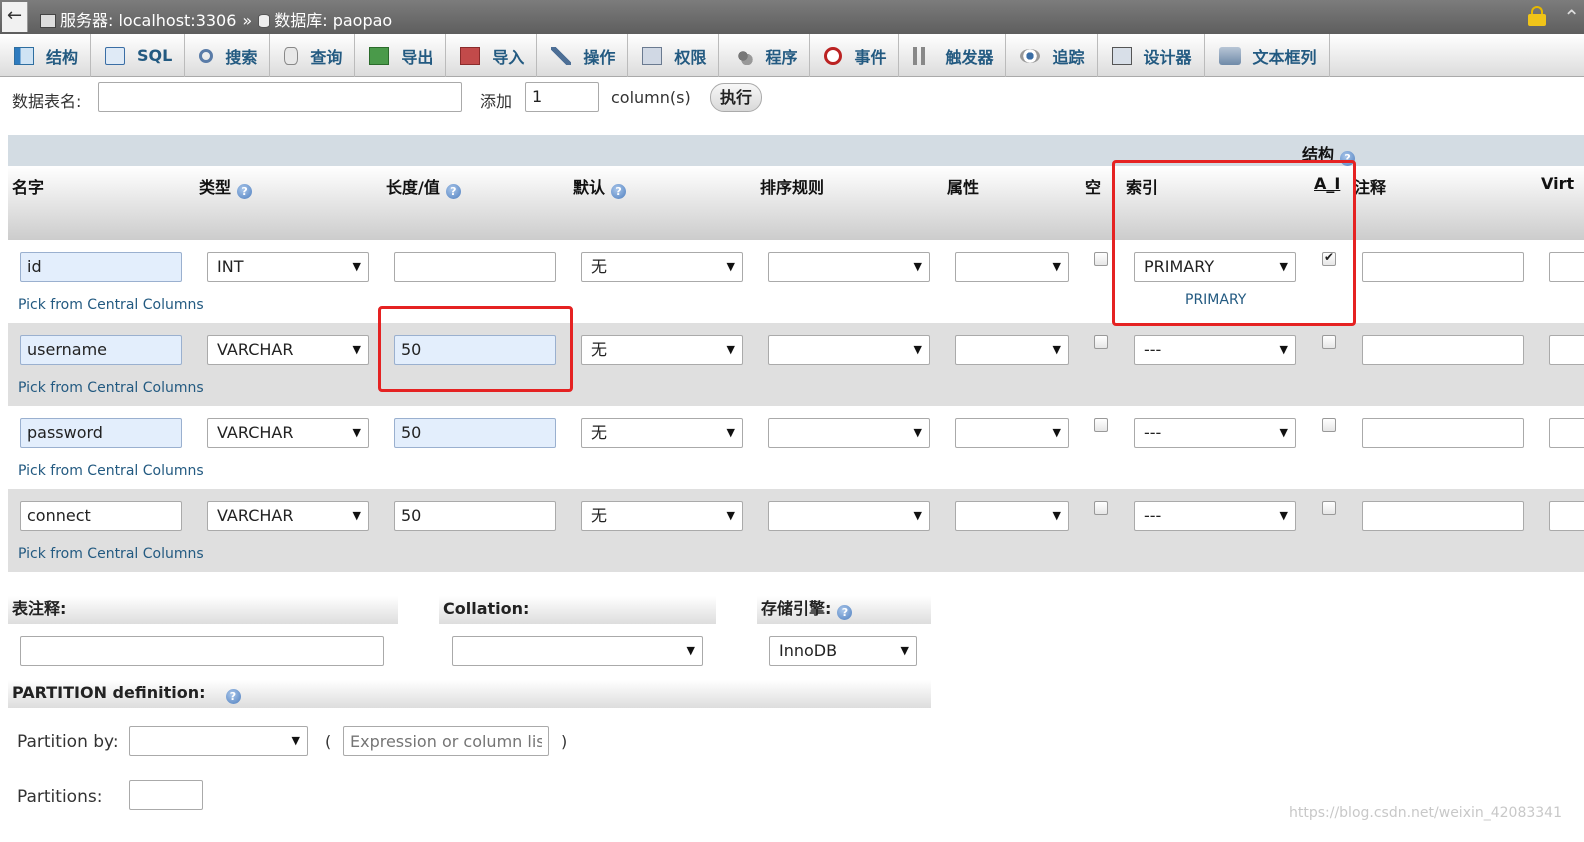  Describe the element at coordinates (1167, 57) in the screenshot. I see `tab-label: 设计器` at that location.